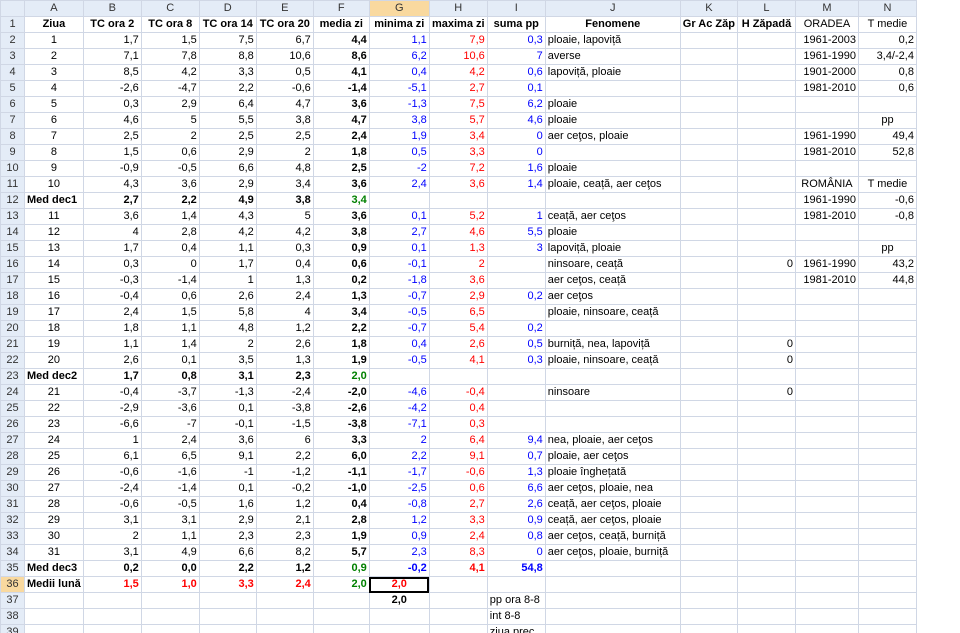 The width and height of the screenshot is (960, 633). I want to click on cell-h23, so click(458, 376).